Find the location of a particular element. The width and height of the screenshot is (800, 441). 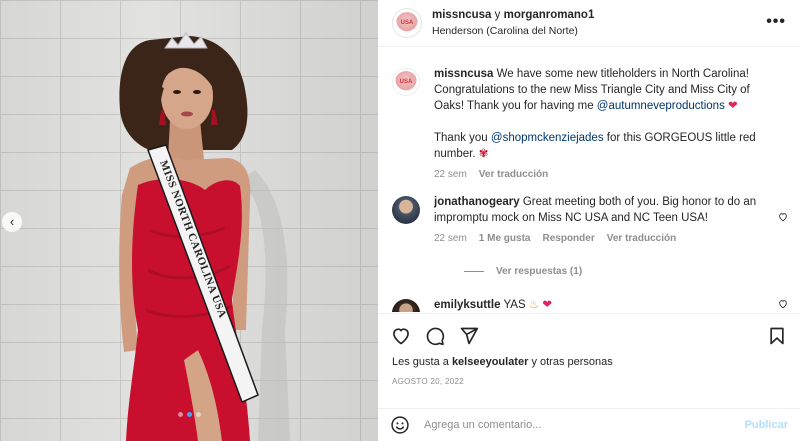

view-replies-label: Ver respuestas (1) is located at coordinates (539, 271).